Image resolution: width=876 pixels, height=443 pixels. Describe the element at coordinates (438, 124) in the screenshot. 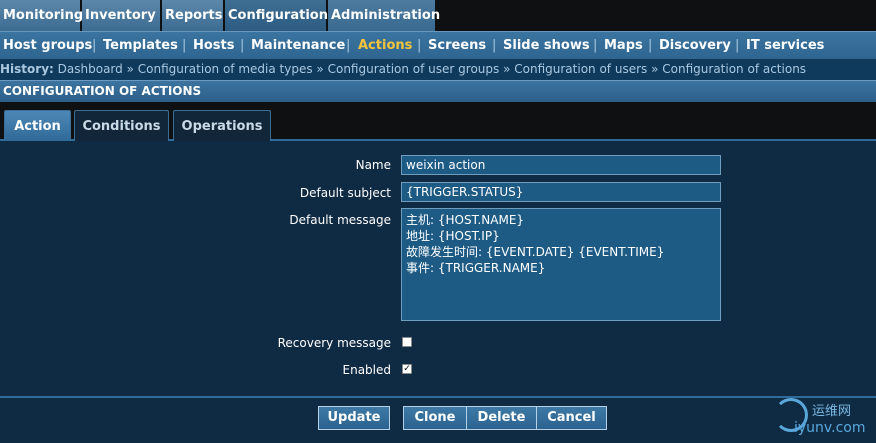

I see `form-tabs: Action Conditions Operations` at that location.